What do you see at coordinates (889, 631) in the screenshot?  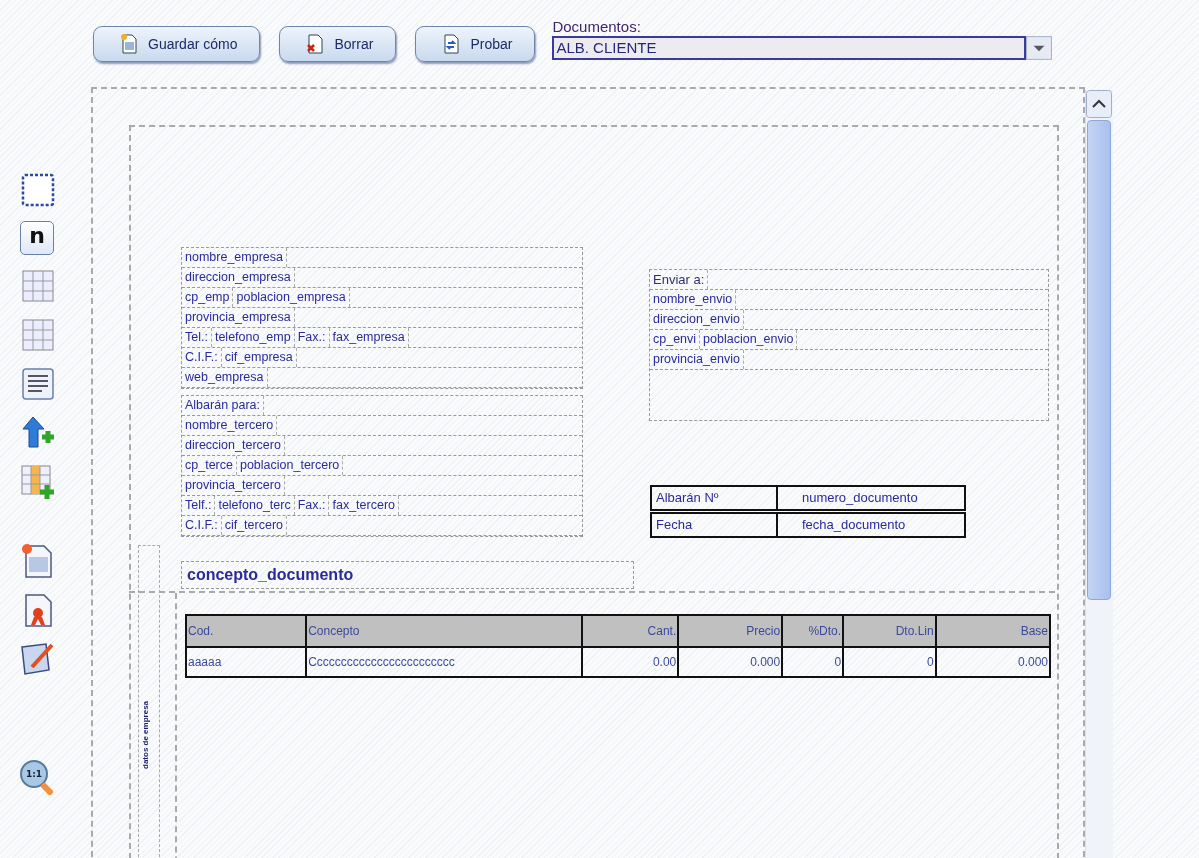 I see `column-header: Dto.Lin` at bounding box center [889, 631].